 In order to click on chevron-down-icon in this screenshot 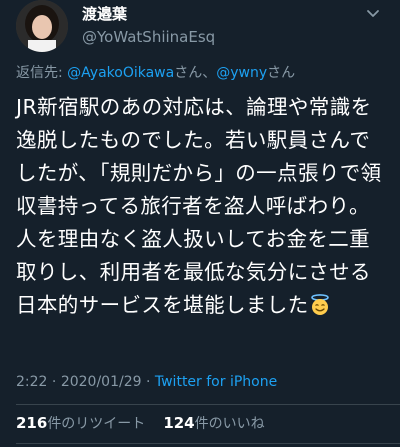, I will do `click(373, 13)`.